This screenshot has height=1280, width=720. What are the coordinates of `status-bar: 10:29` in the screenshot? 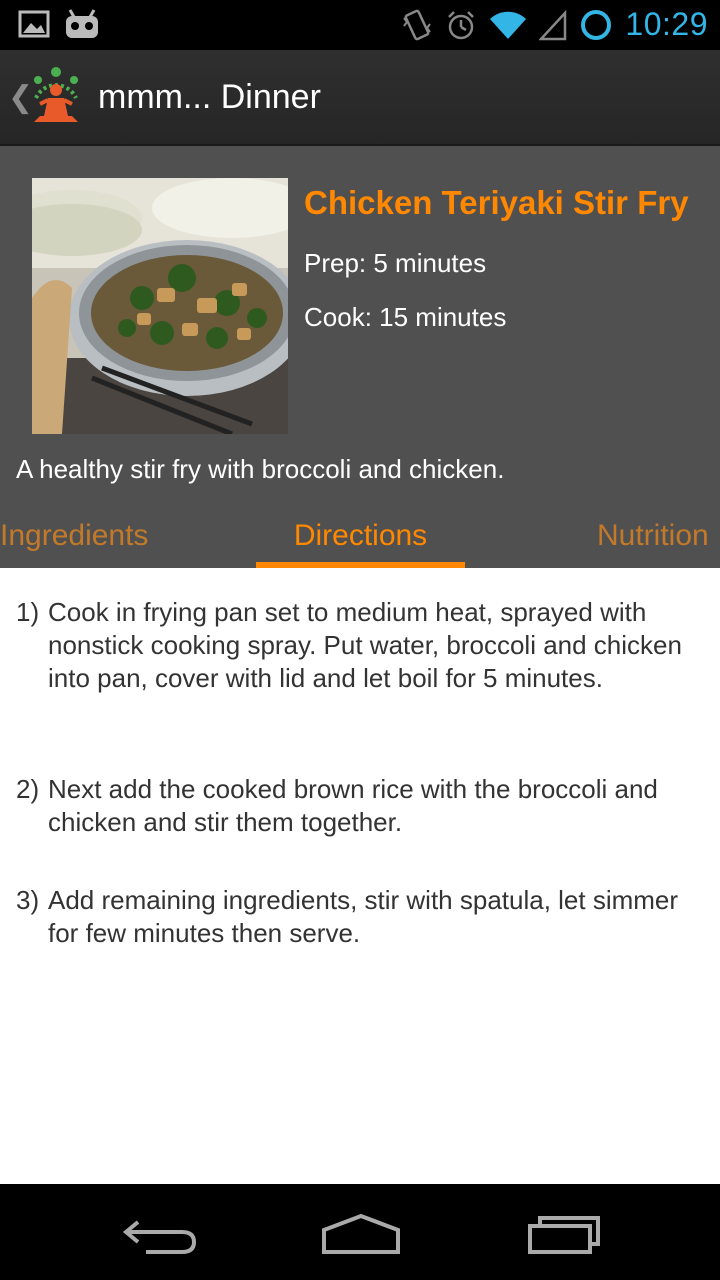 It's located at (360, 25).